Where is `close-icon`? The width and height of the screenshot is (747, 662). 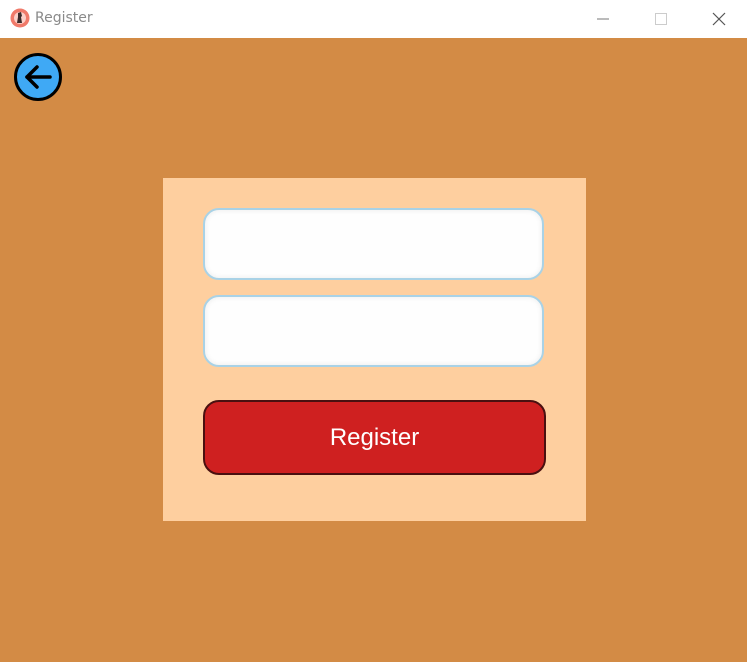 close-icon is located at coordinates (719, 19).